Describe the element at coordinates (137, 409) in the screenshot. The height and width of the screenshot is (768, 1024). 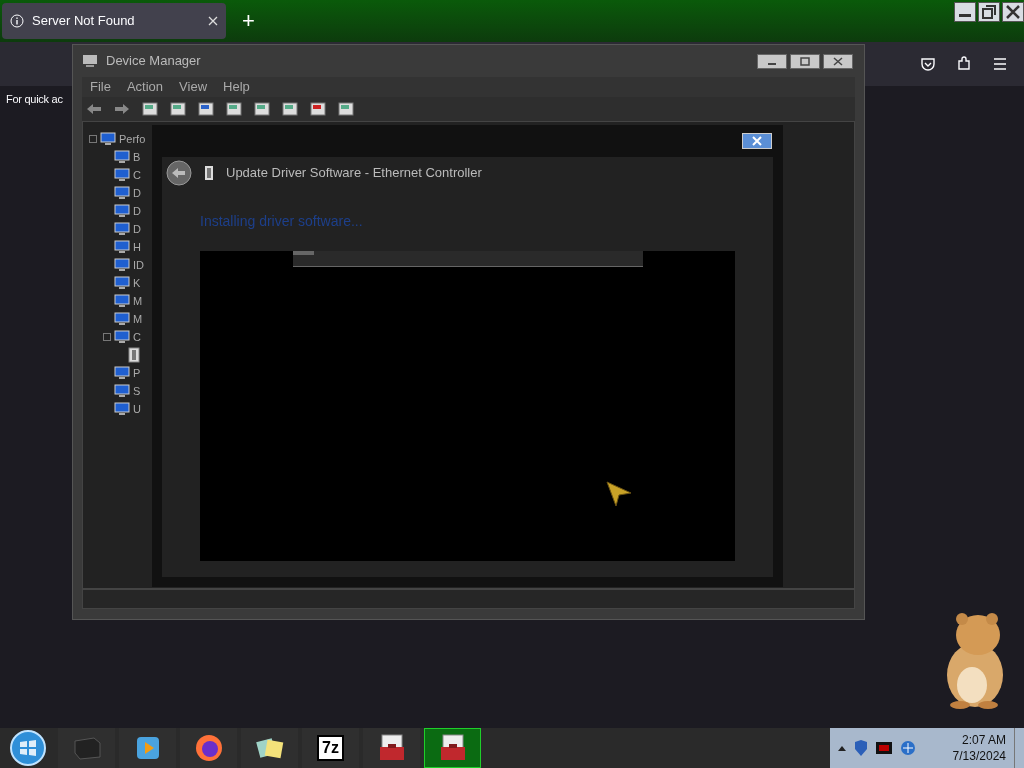
I see `tree-item: U` at that location.